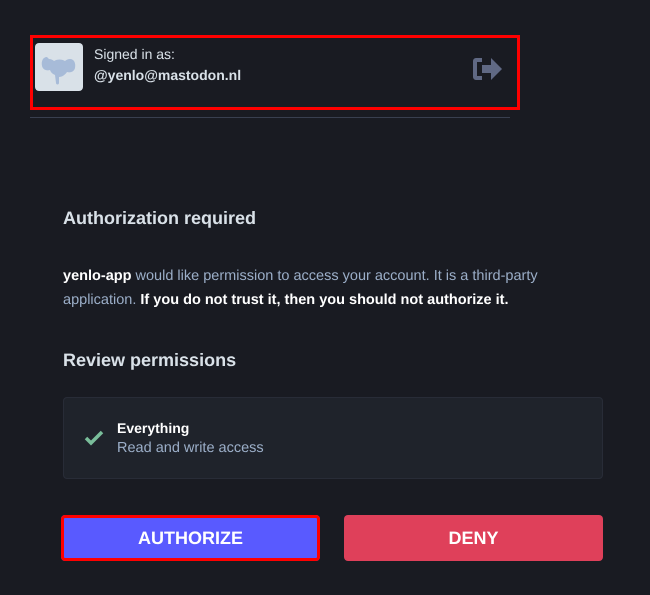  Describe the element at coordinates (135, 54) in the screenshot. I see `signed-in-label: Signed in as:` at that location.